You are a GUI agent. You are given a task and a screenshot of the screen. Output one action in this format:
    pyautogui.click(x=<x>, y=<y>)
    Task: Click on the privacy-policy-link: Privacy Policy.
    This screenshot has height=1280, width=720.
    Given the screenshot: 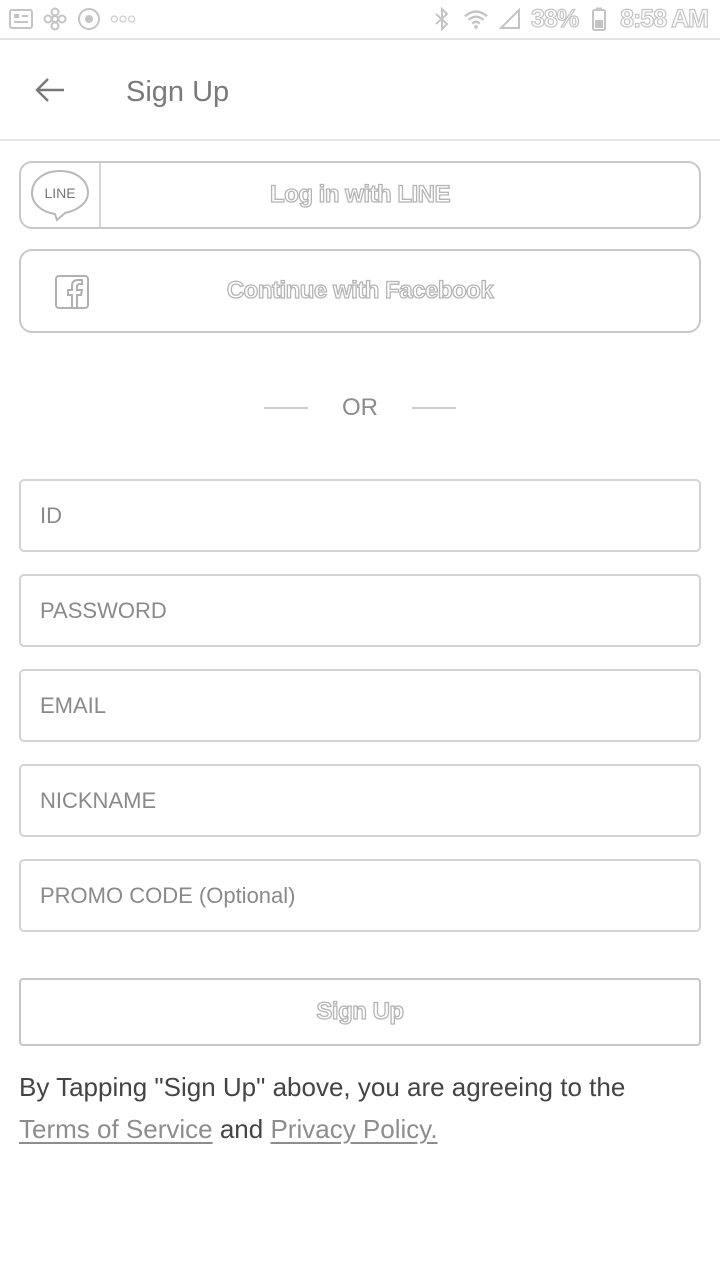 What is the action you would take?
    pyautogui.click(x=353, y=1129)
    